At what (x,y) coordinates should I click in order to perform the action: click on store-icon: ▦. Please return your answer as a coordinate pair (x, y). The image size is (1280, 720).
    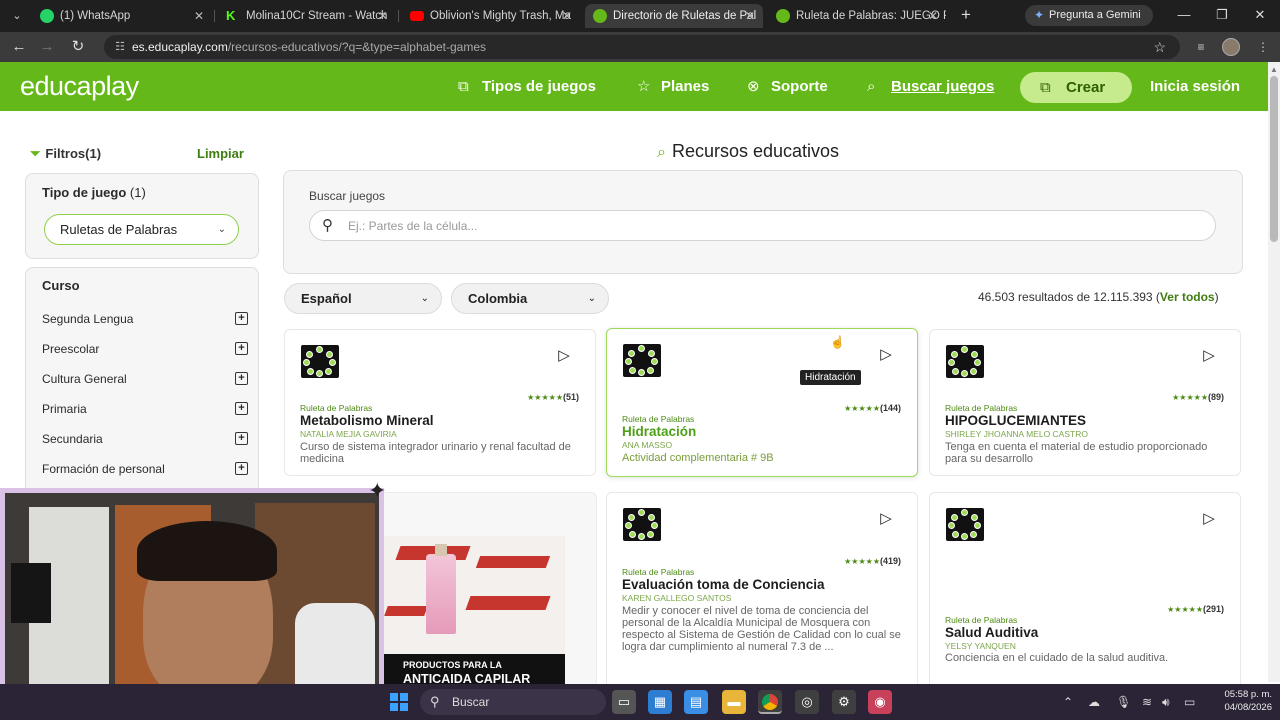
    Looking at the image, I should click on (660, 702).